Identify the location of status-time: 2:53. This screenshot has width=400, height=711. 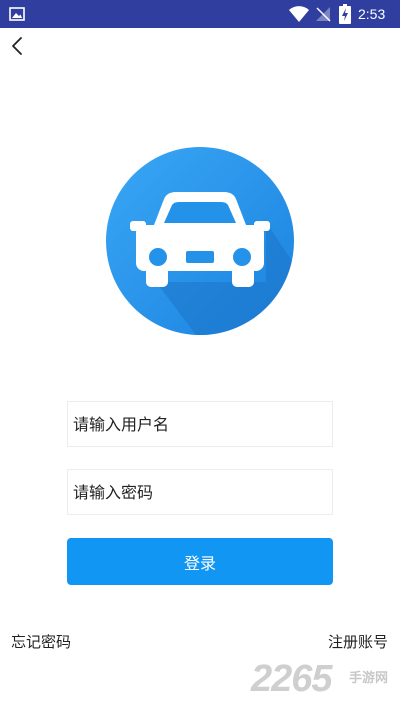
(372, 14).